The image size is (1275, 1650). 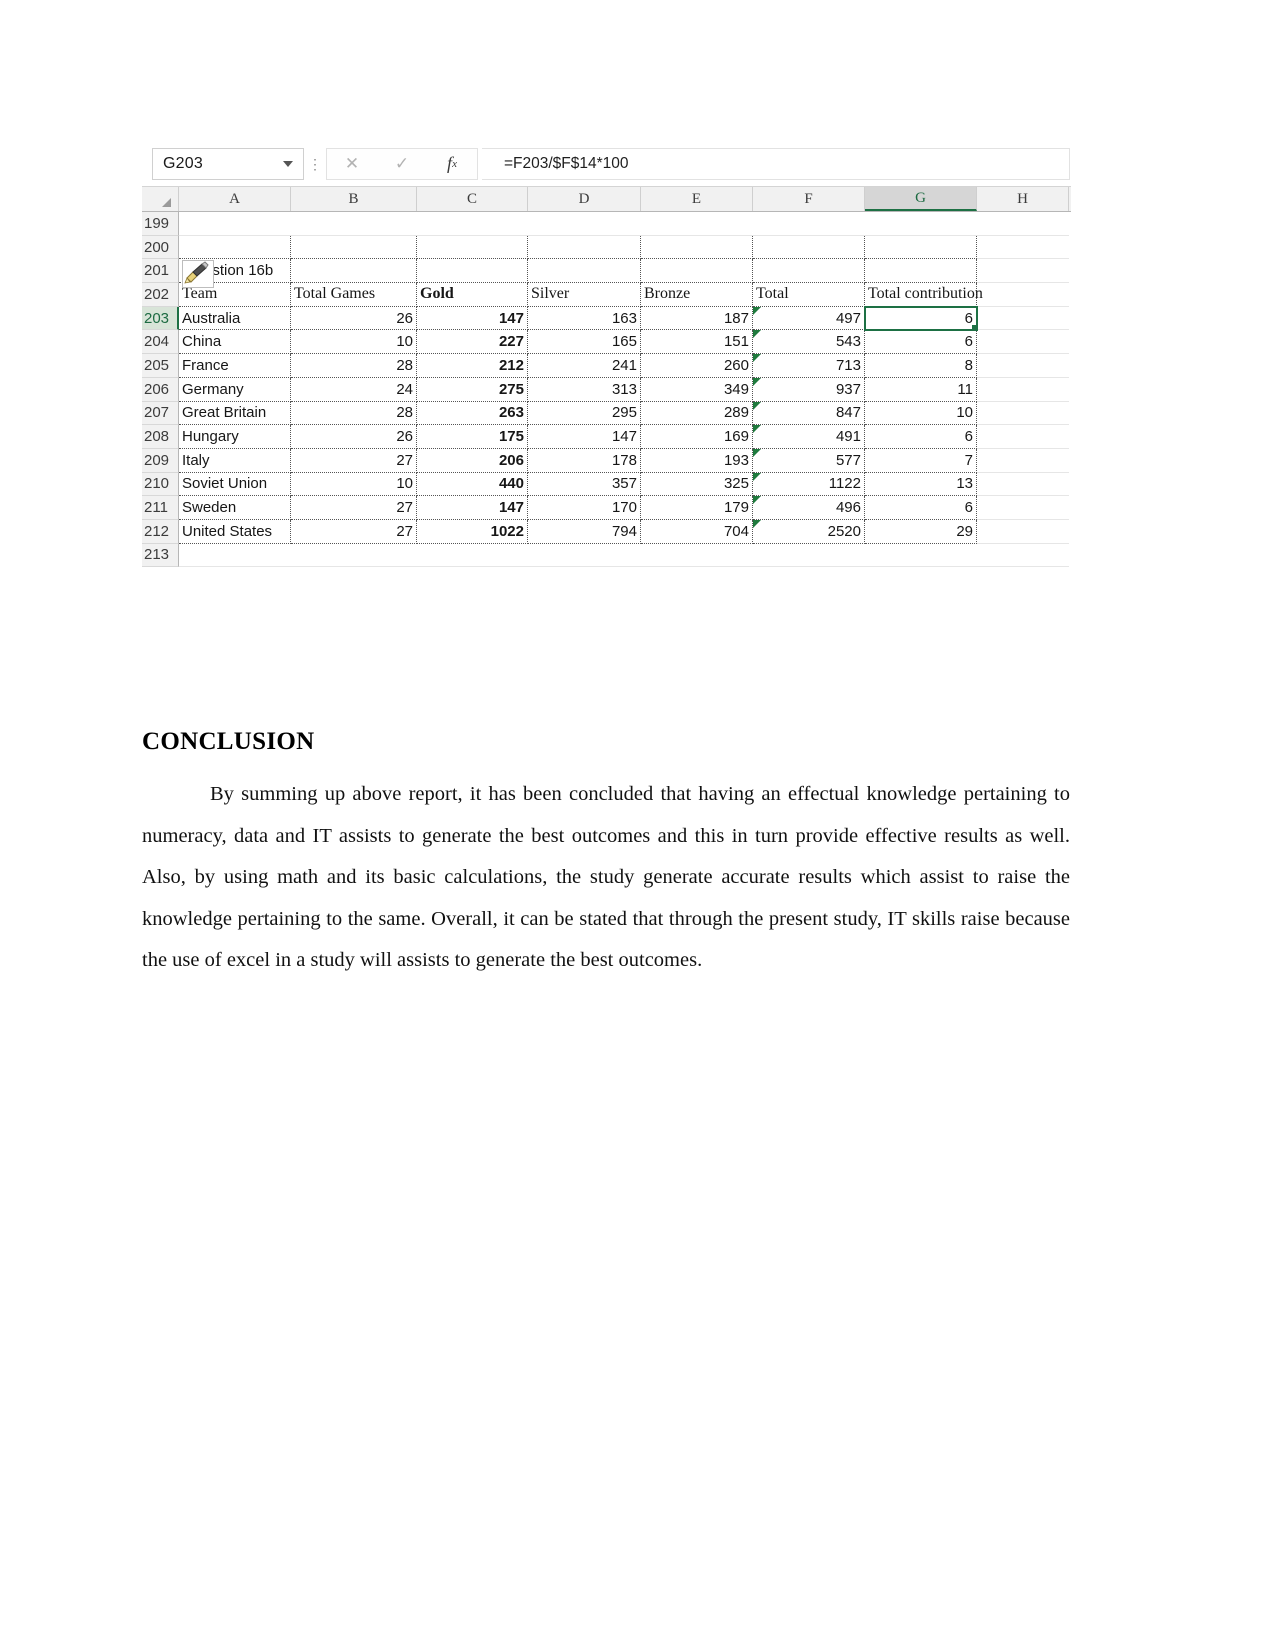 What do you see at coordinates (697, 460) in the screenshot?
I see `cell-e209: 193` at bounding box center [697, 460].